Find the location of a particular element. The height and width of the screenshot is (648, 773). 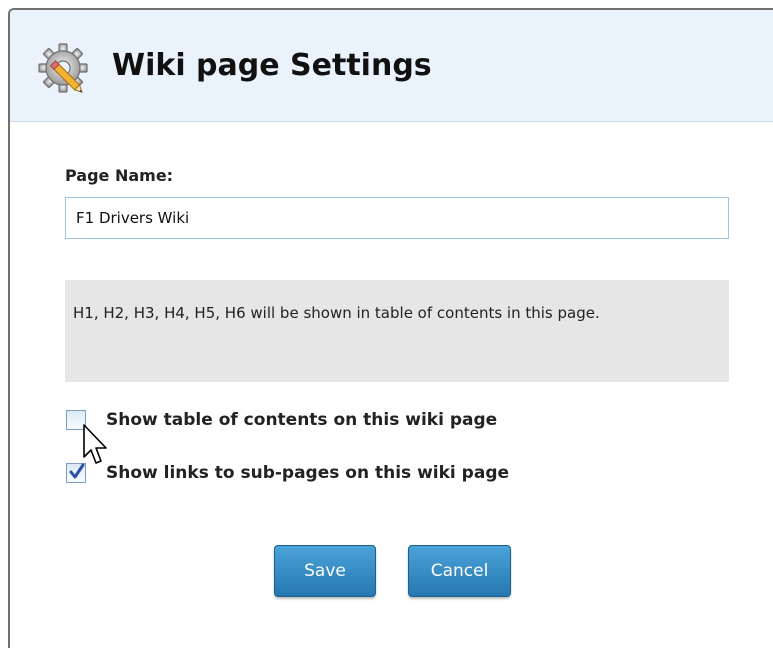

option-show-toc: Show table of contents on this wiki page is located at coordinates (281, 420).